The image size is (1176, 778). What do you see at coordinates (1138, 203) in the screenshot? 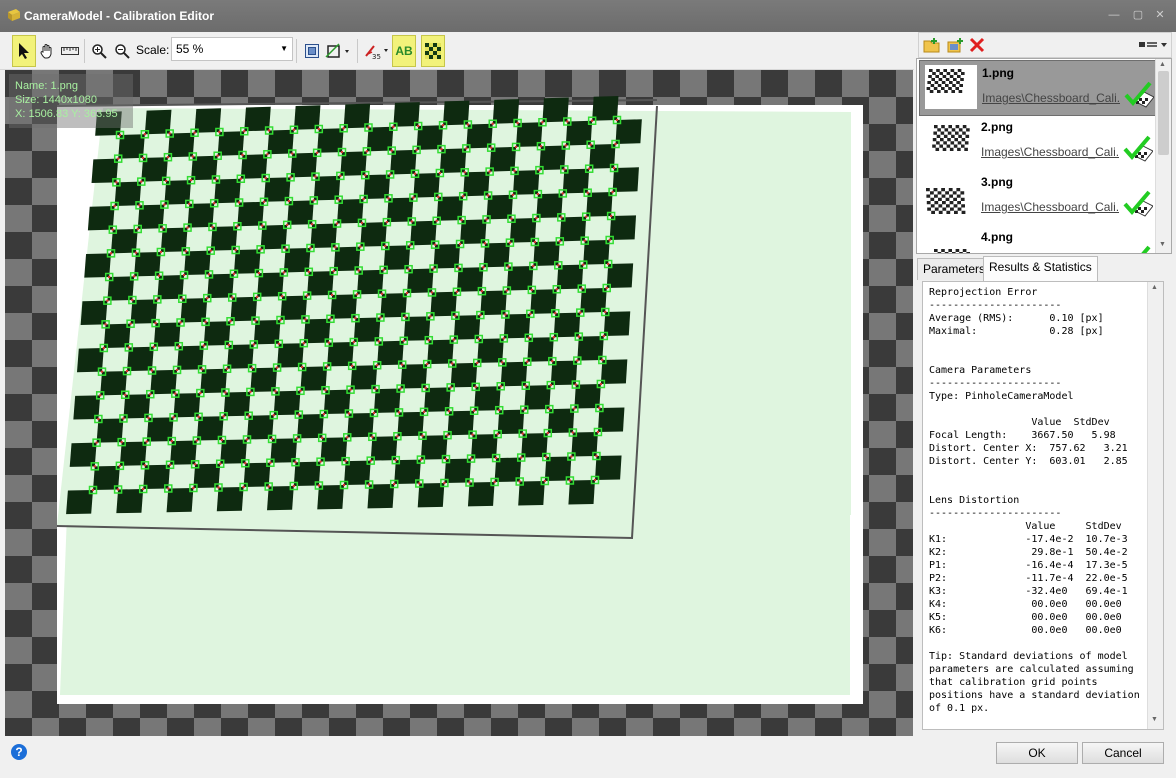
I see `calibrated-check-icon` at bounding box center [1138, 203].